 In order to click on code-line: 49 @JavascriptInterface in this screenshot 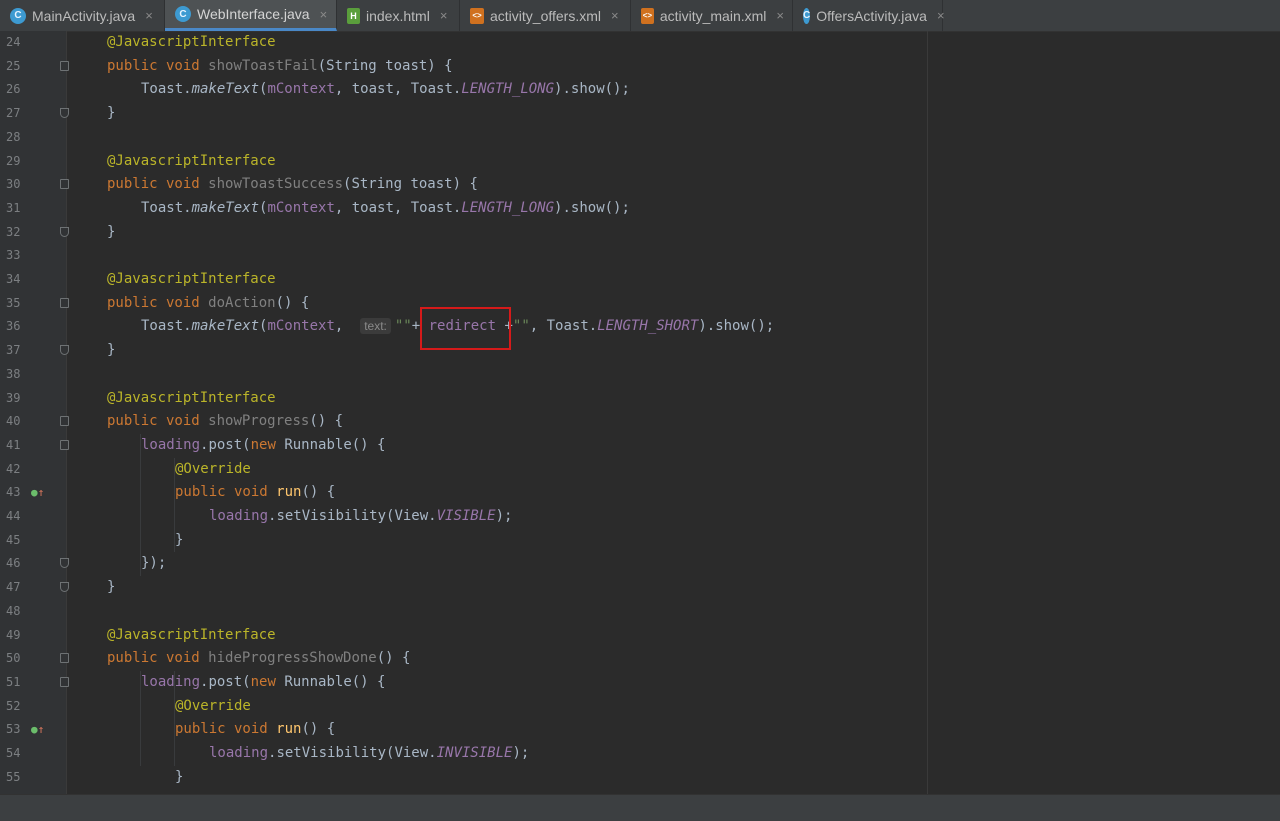, I will do `click(640, 636)`.